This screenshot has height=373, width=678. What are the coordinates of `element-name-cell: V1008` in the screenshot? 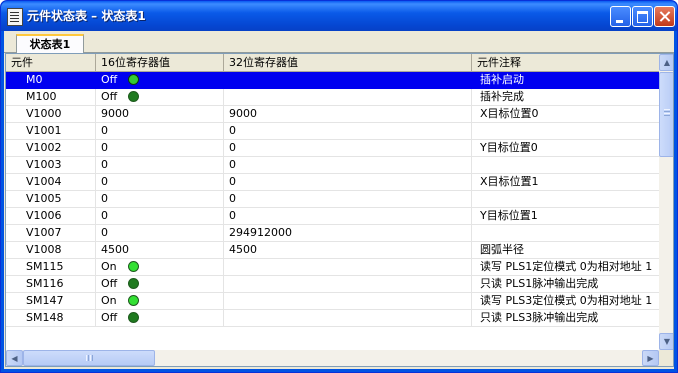 It's located at (51, 250).